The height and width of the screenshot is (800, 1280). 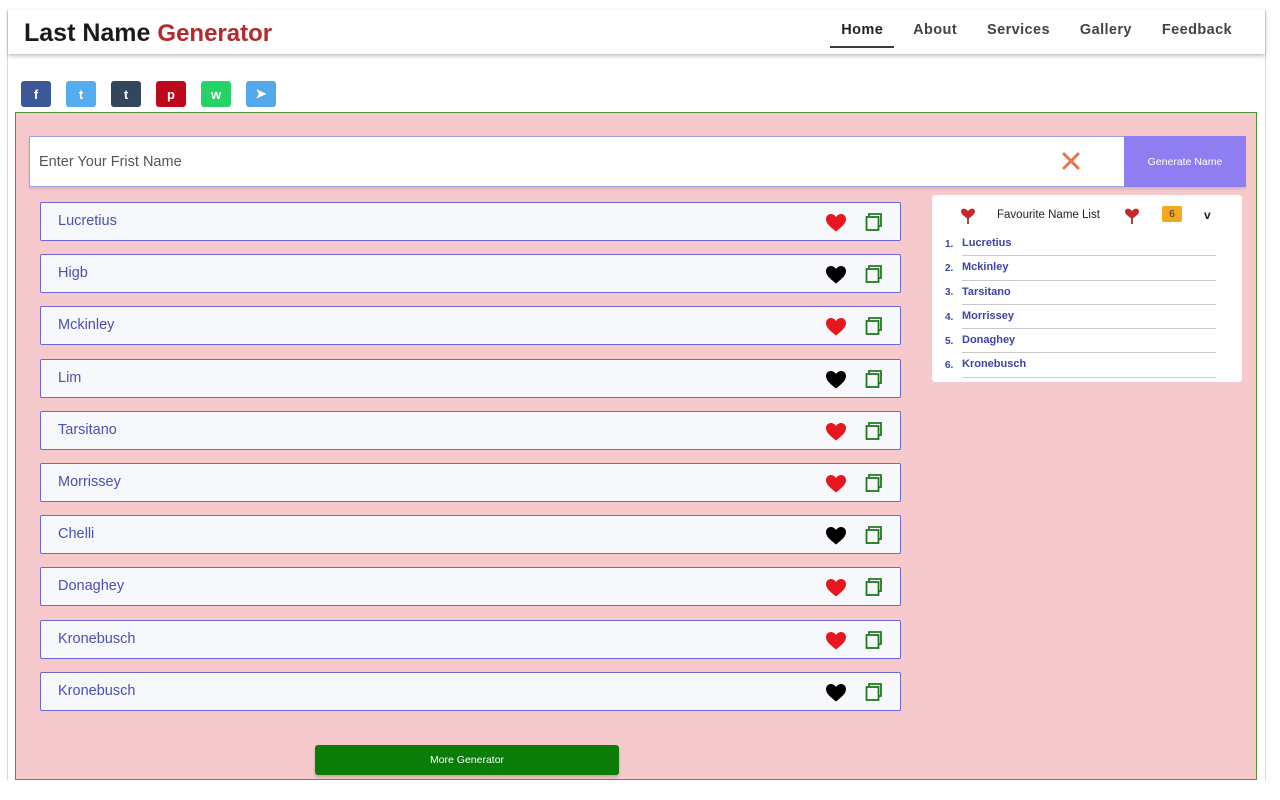 What do you see at coordinates (1089, 244) in the screenshot?
I see `favourite-item-name: Lucretius` at bounding box center [1089, 244].